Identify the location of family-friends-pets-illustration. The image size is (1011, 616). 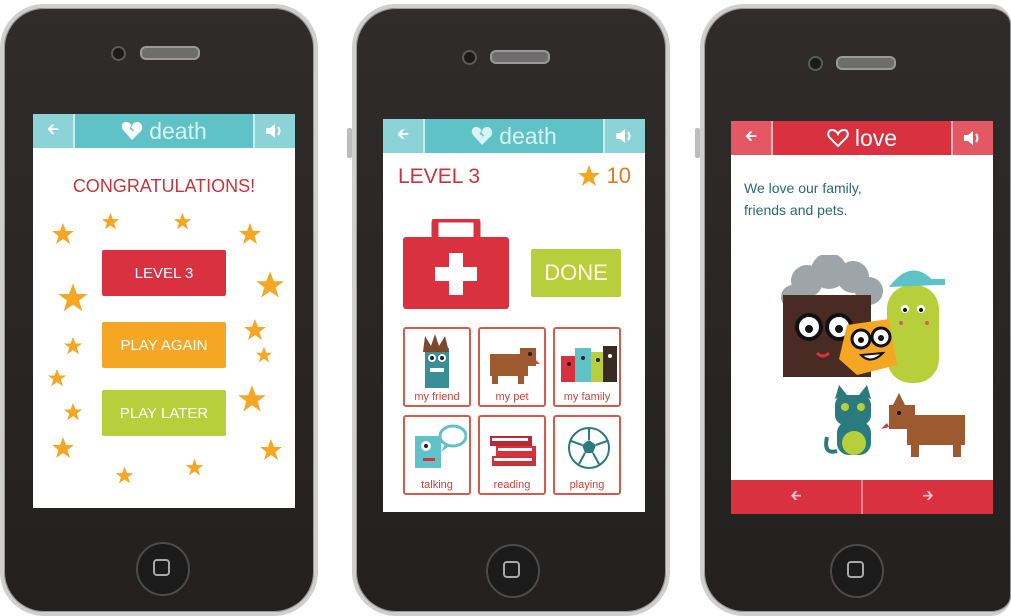
(873, 356).